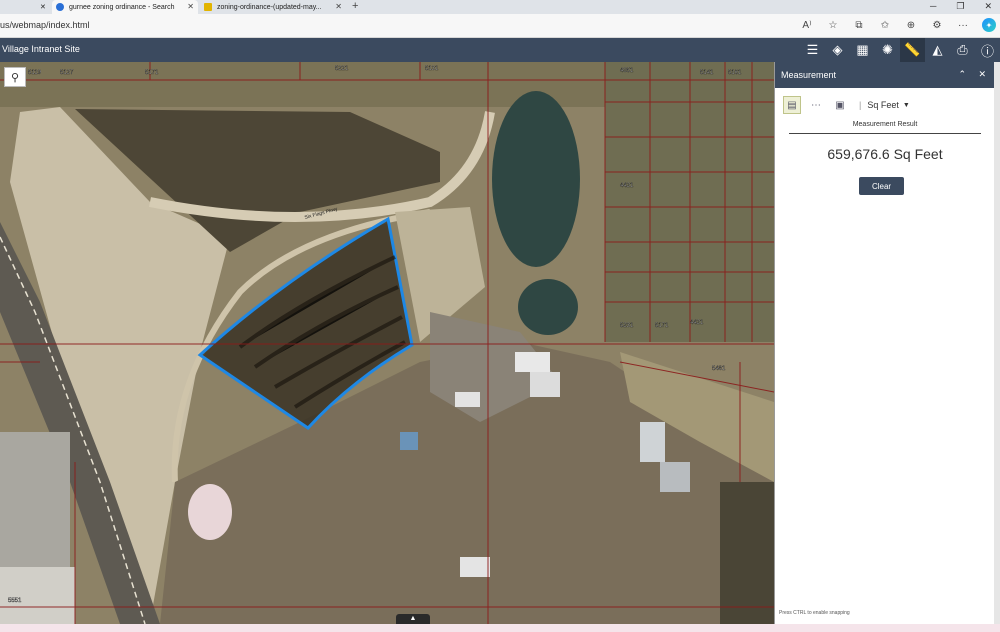 This screenshot has height=632, width=1000. I want to click on tab-gurnee-search: gurnee zoning ordinance - Search ✕, so click(125, 7).